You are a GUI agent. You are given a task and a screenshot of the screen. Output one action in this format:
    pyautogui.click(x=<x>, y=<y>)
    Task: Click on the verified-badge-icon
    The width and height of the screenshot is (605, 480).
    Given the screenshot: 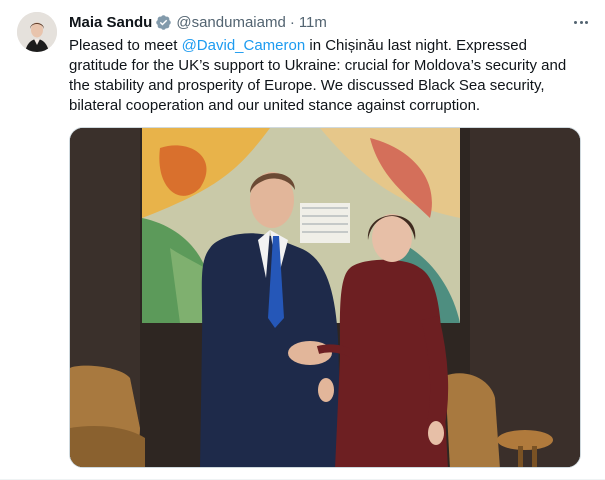 What is the action you would take?
    pyautogui.click(x=164, y=22)
    